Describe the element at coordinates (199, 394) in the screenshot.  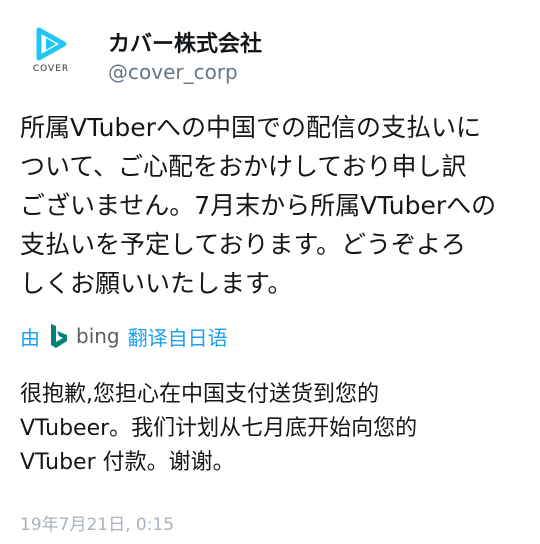
I see `translated-line: 很抱歉,您担心在中国支付送货到您的` at that location.